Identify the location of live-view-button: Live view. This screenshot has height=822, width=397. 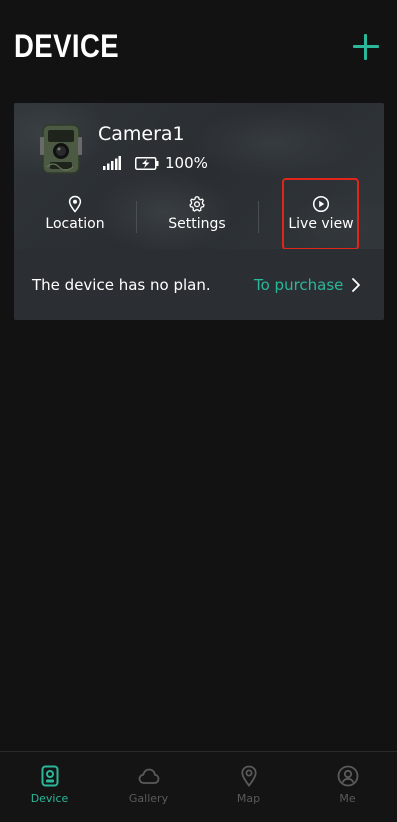
(321, 217).